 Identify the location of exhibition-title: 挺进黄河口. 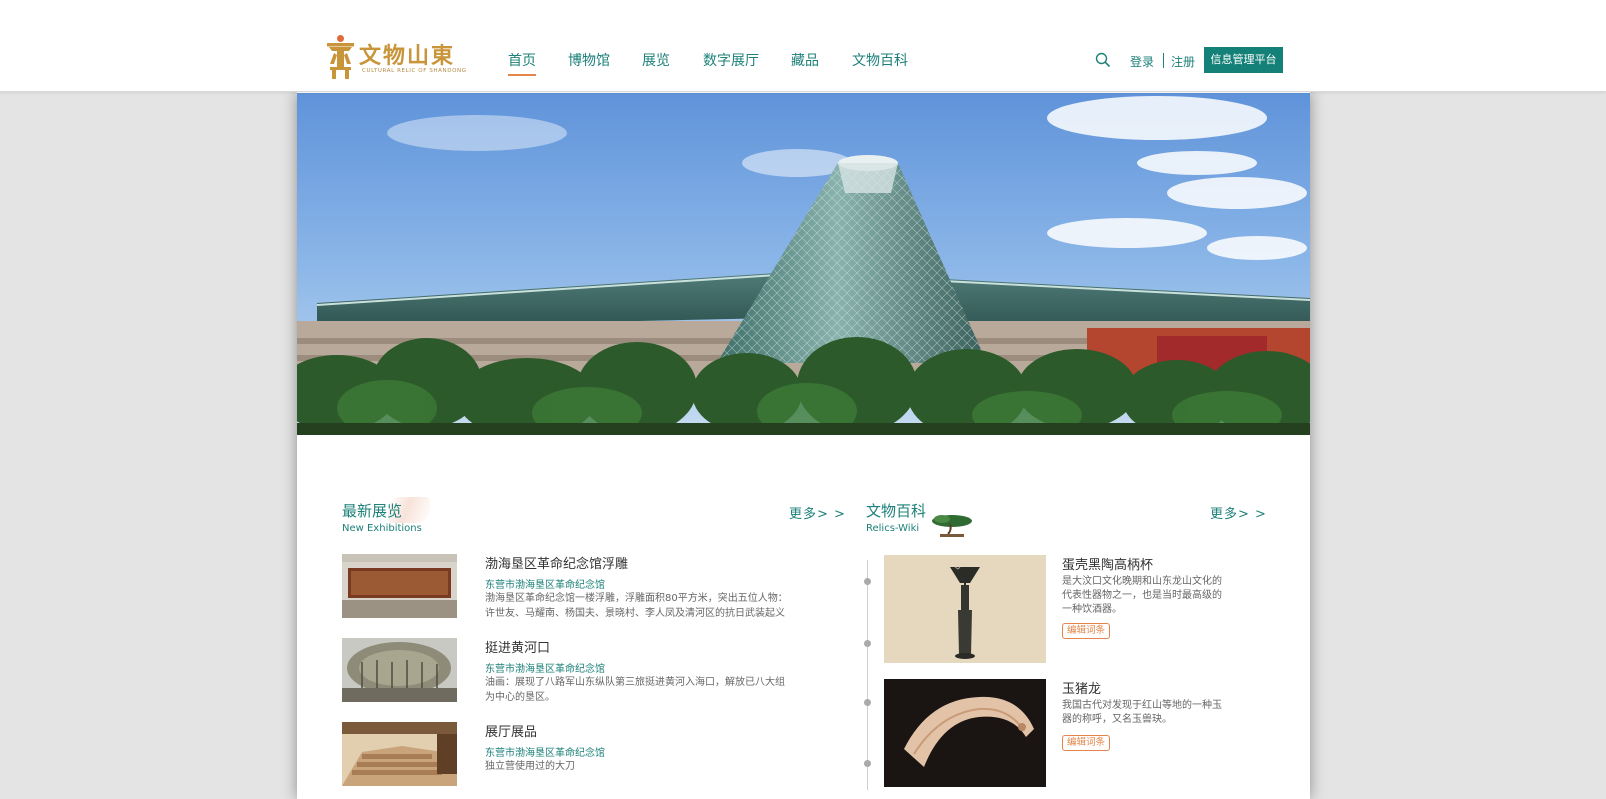
(517, 646).